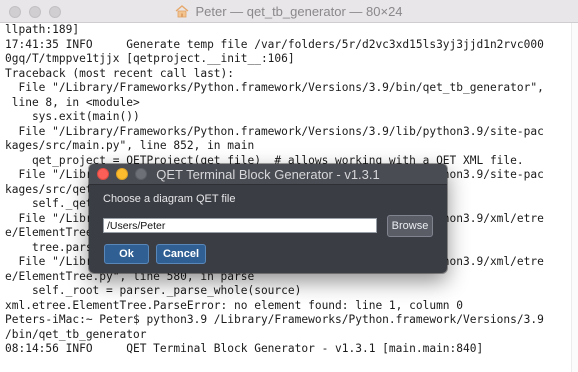  What do you see at coordinates (240, 225) in the screenshot?
I see `file-path-input` at bounding box center [240, 225].